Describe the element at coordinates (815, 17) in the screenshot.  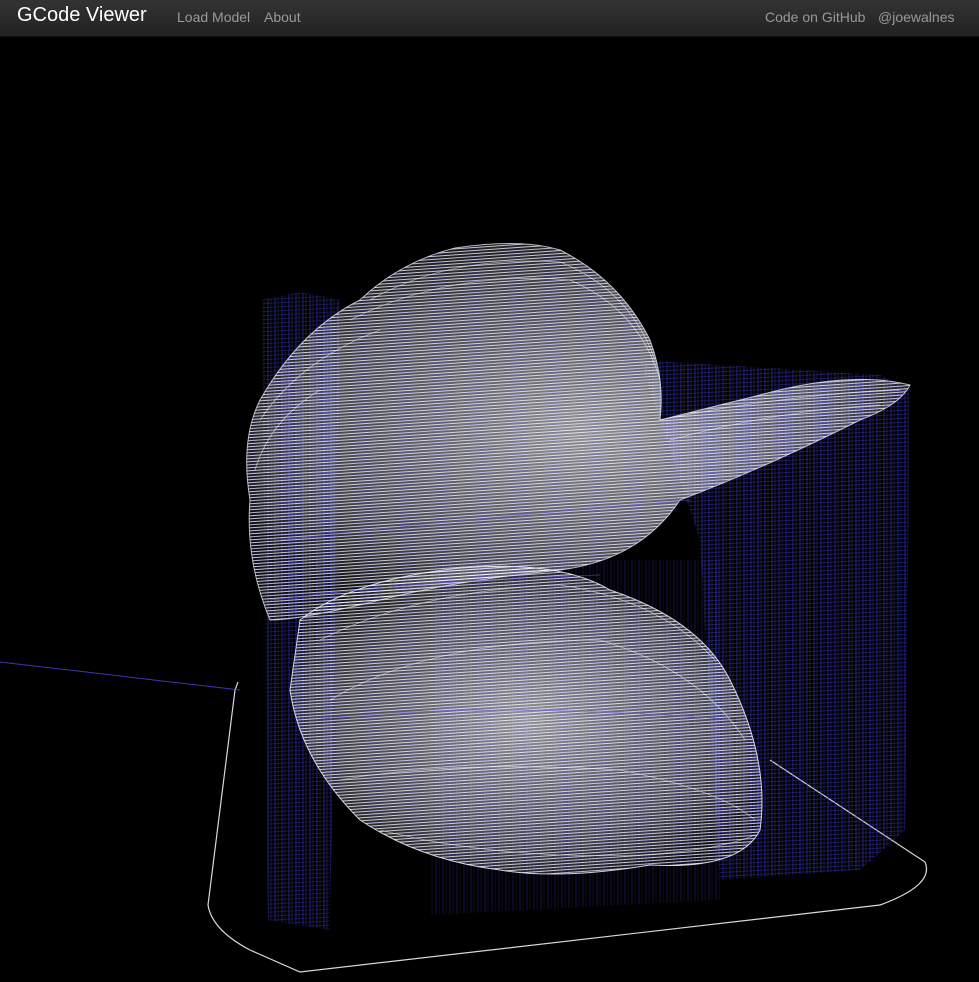
I see `github-link: Code on GitHub` at that location.